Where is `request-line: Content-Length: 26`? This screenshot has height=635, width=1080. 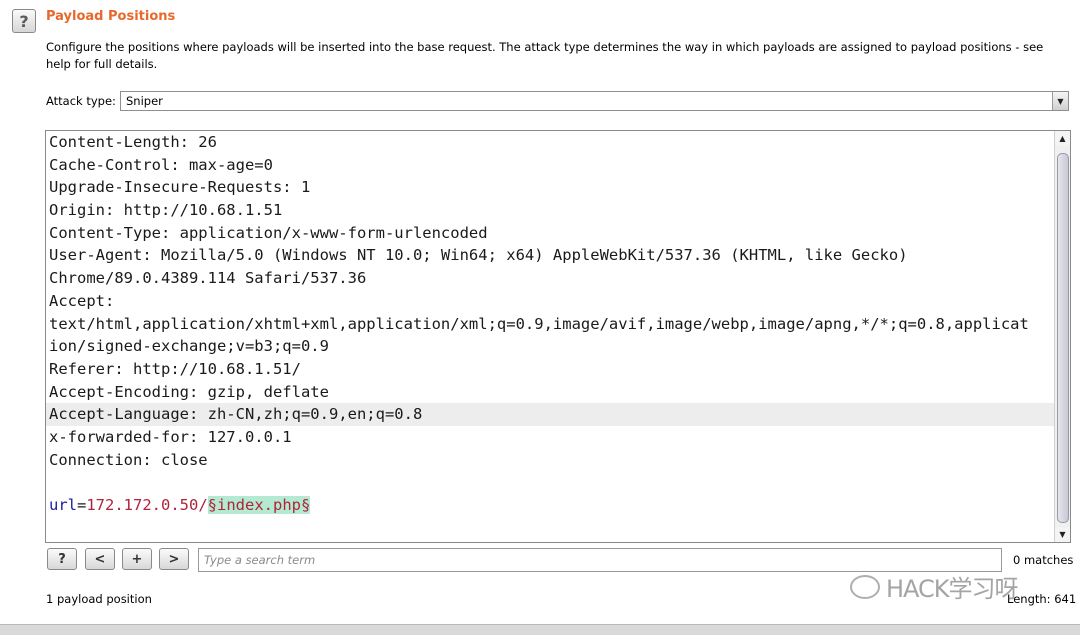
request-line: Content-Length: 26 is located at coordinates (133, 142).